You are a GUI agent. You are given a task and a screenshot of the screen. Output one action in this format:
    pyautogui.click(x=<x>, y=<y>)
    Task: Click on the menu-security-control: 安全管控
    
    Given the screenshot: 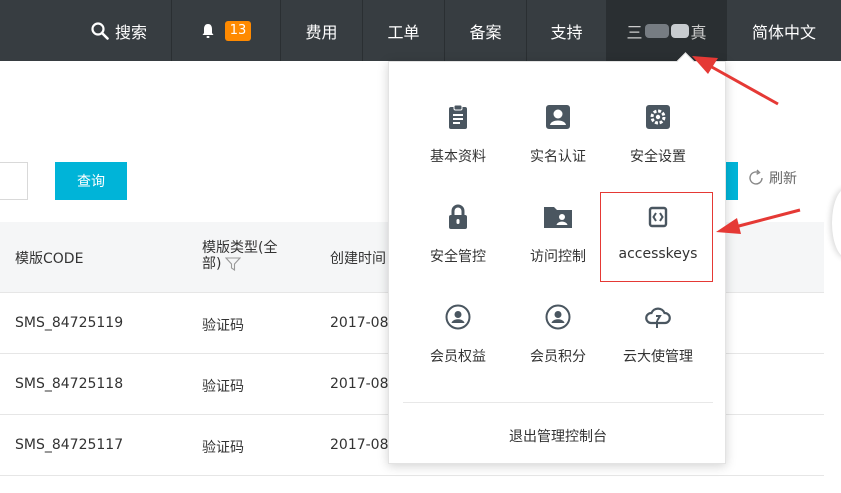 What is the action you would take?
    pyautogui.click(x=458, y=249)
    